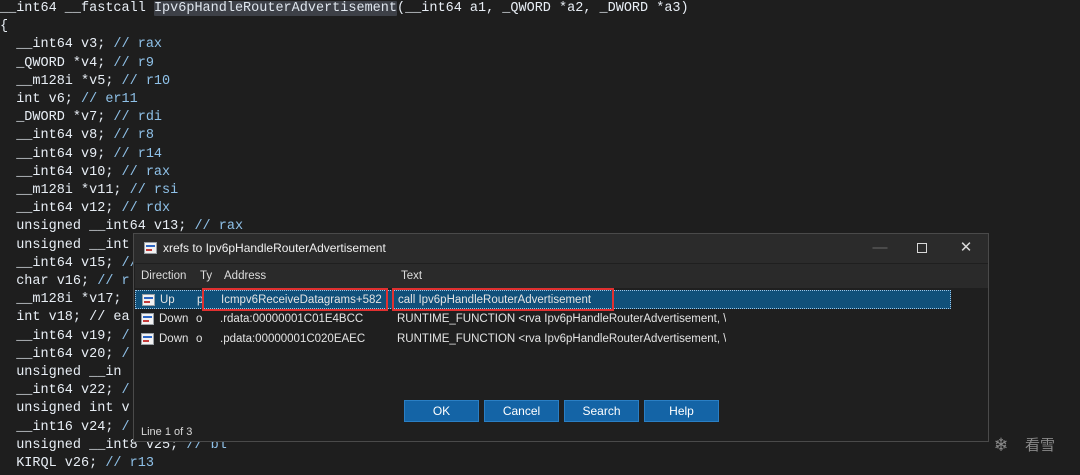 Image resolution: width=1080 pixels, height=475 pixels. I want to click on code-comment: // r, so click(113, 281).